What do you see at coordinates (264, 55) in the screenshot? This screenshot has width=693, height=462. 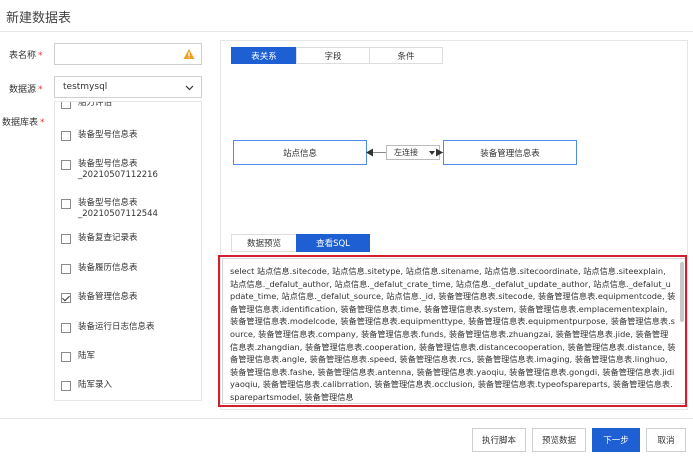 I see `tab-relations: 表关系` at bounding box center [264, 55].